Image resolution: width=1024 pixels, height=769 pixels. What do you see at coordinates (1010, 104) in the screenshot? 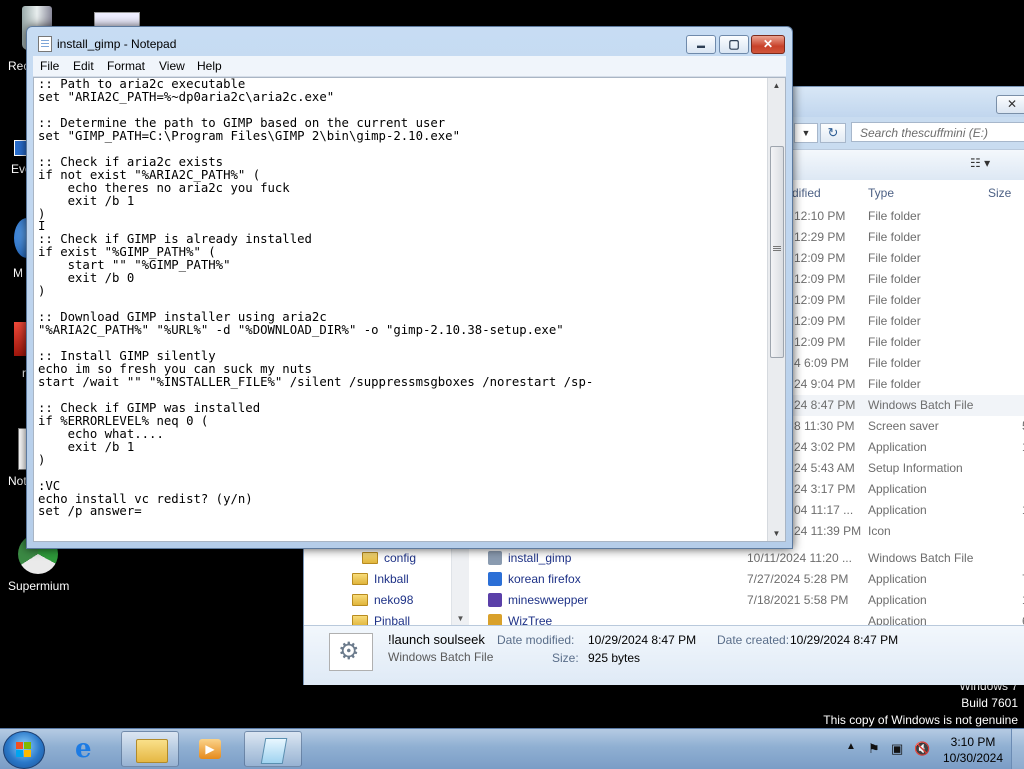
I see `explorer-close-button: ✕` at bounding box center [1010, 104].